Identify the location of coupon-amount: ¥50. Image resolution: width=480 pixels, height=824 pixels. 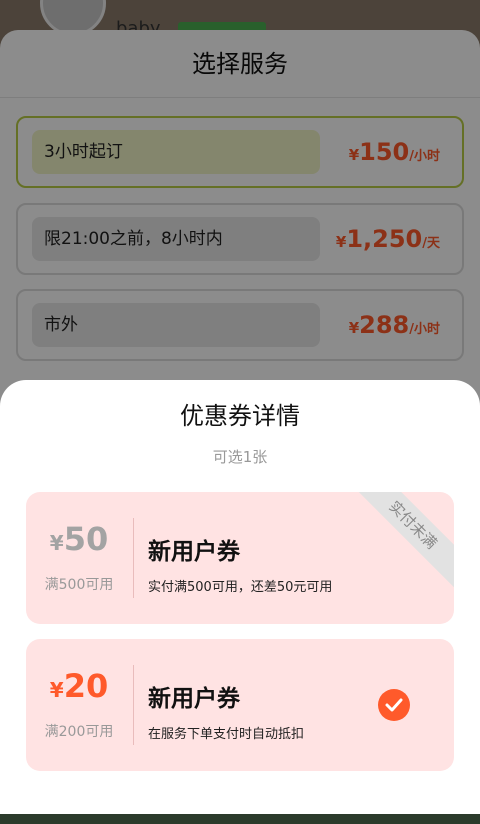
(79, 539).